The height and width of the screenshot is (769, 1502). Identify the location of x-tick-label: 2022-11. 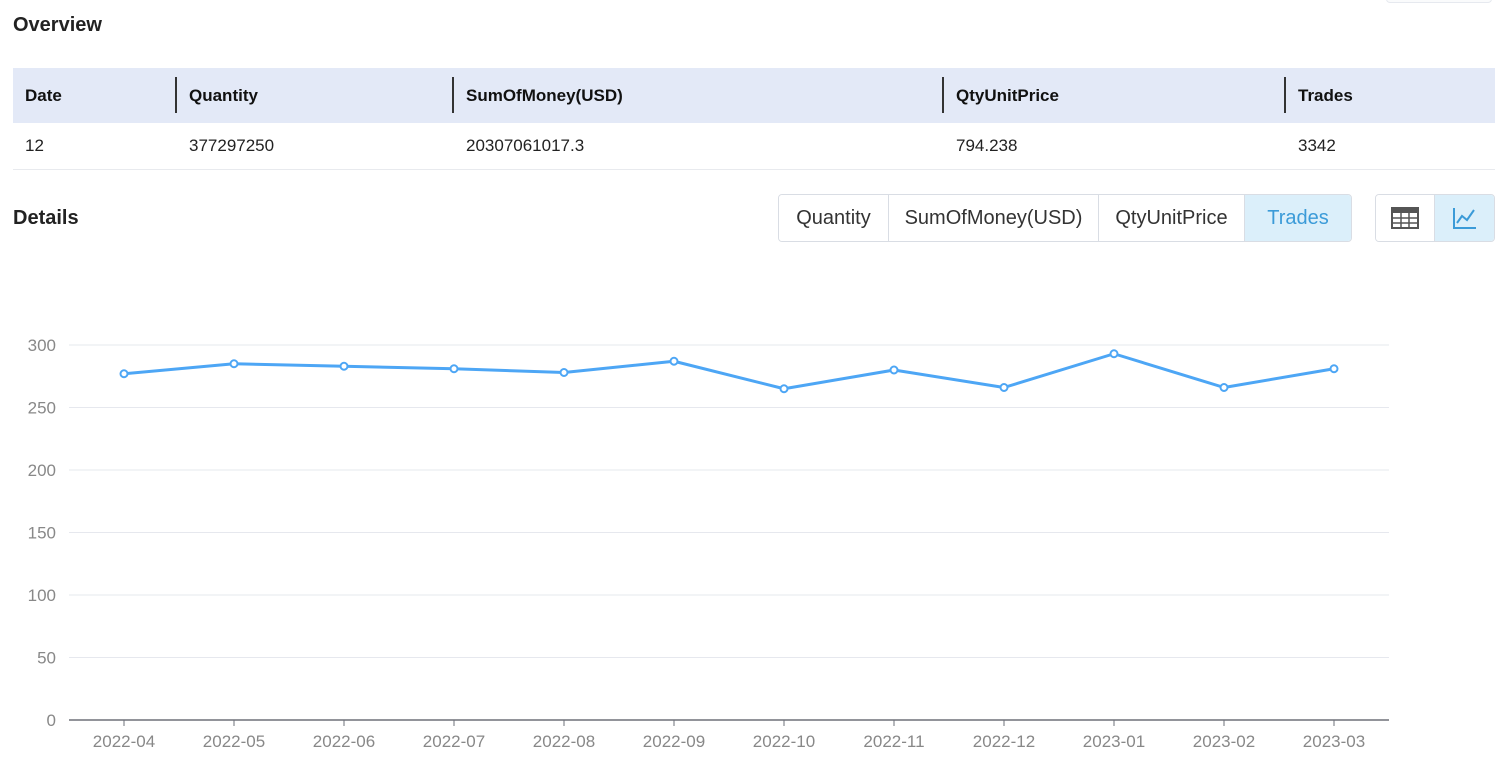
(893, 741).